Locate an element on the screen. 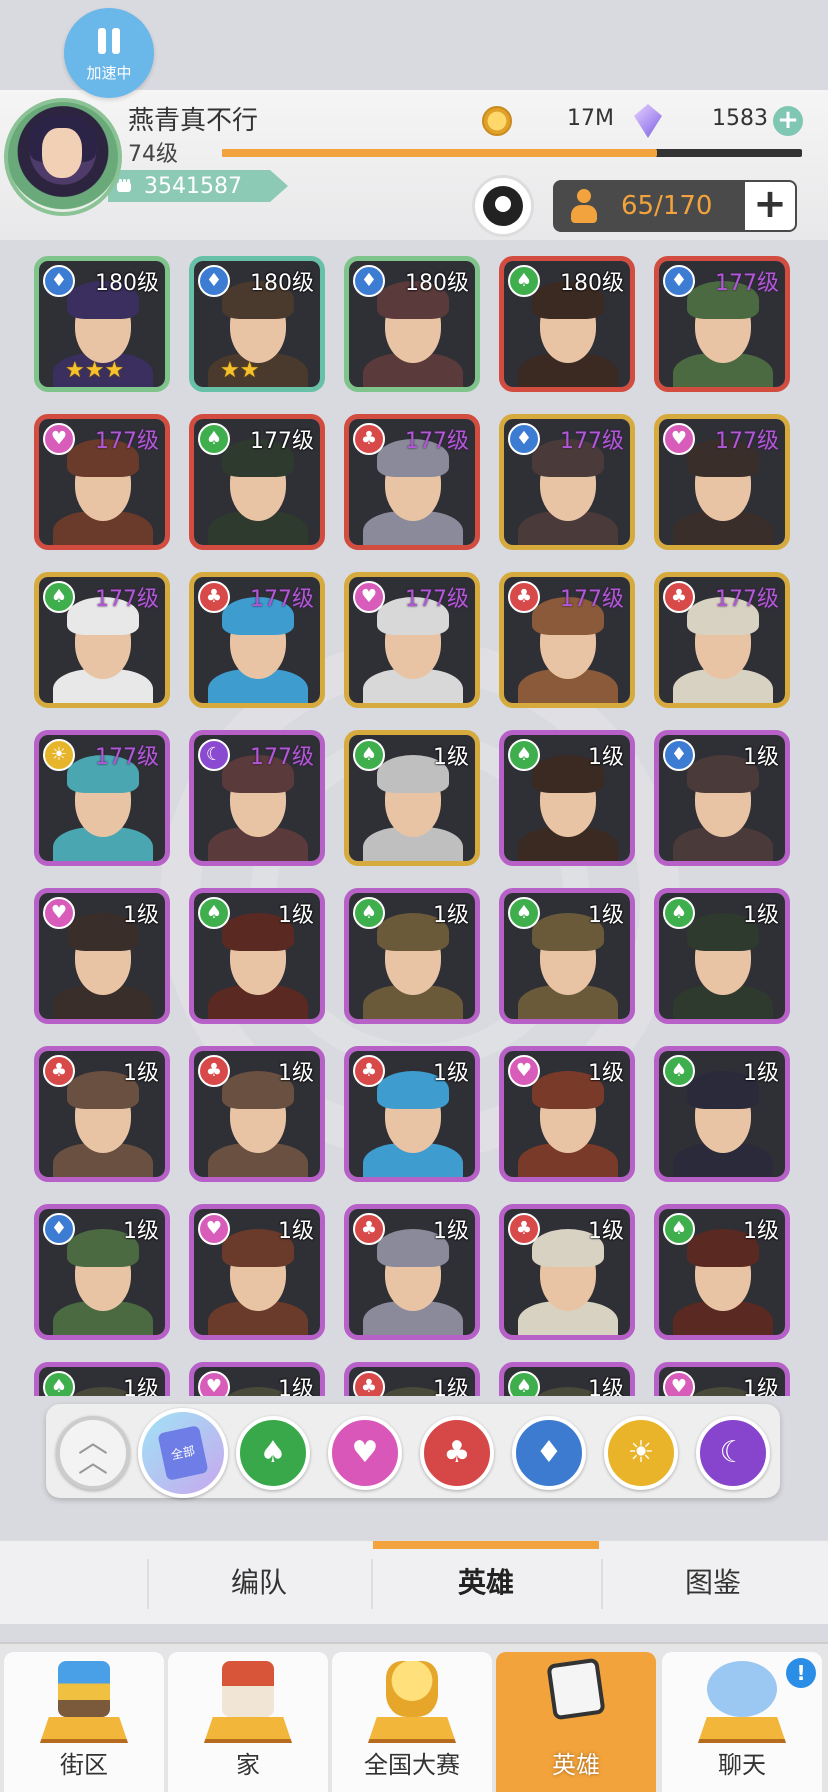 The height and width of the screenshot is (1792, 828). nav-block-label: 街区 is located at coordinates (84, 1765).